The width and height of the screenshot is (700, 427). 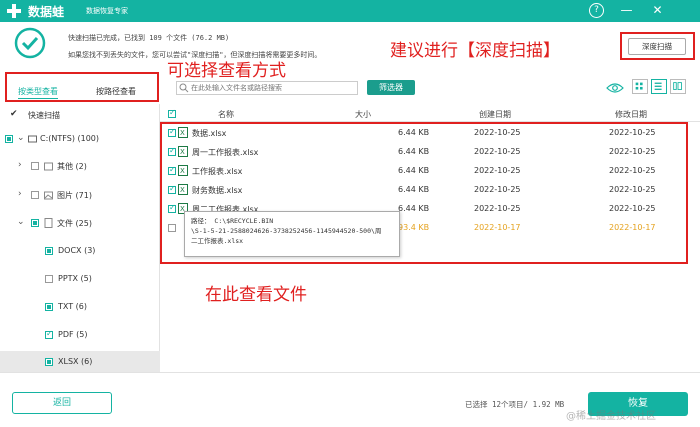 What do you see at coordinates (80, 115) in the screenshot?
I see `tree-quick-scan: ✔ 快速扫描` at bounding box center [80, 115].